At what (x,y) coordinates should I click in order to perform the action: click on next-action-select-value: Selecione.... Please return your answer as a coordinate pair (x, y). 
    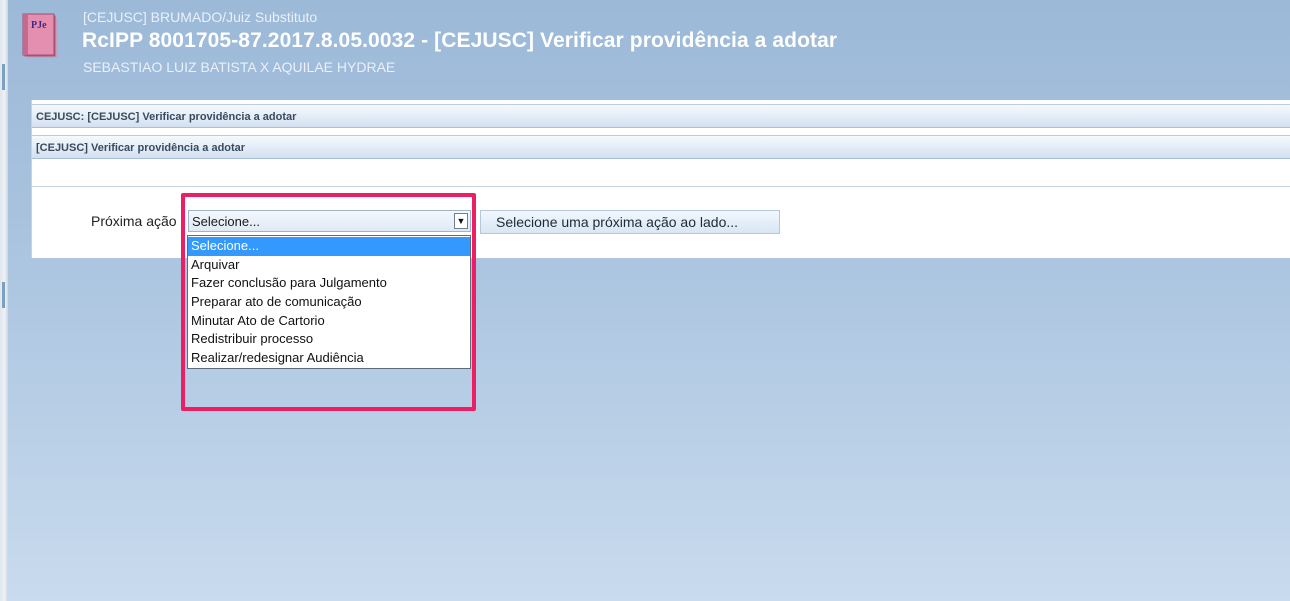
    Looking at the image, I should click on (226, 221).